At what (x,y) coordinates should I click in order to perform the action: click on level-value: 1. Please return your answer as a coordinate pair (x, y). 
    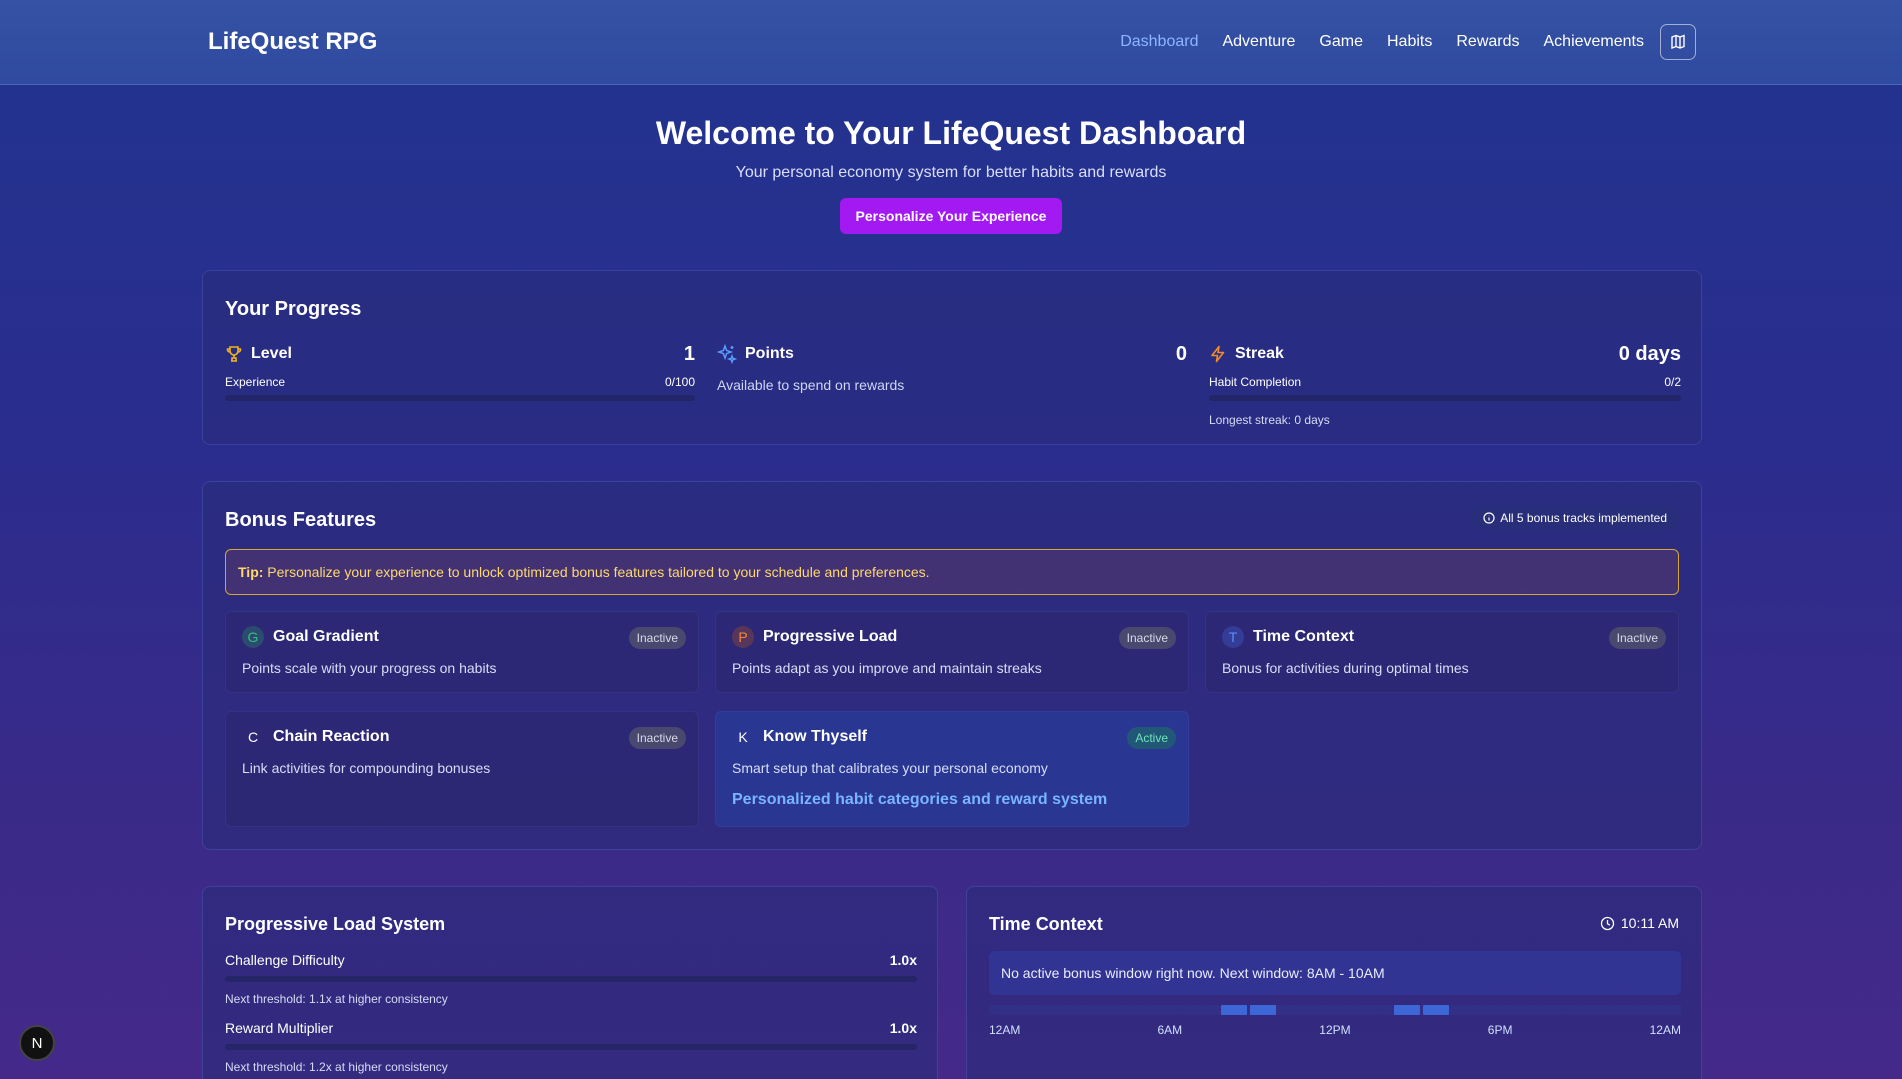
    Looking at the image, I should click on (689, 354).